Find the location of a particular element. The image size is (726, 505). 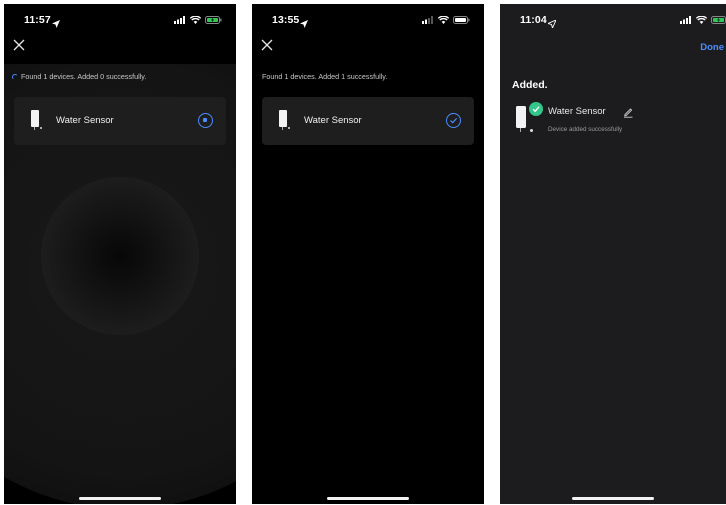

status-time: 11:04 is located at coordinates (533, 20).